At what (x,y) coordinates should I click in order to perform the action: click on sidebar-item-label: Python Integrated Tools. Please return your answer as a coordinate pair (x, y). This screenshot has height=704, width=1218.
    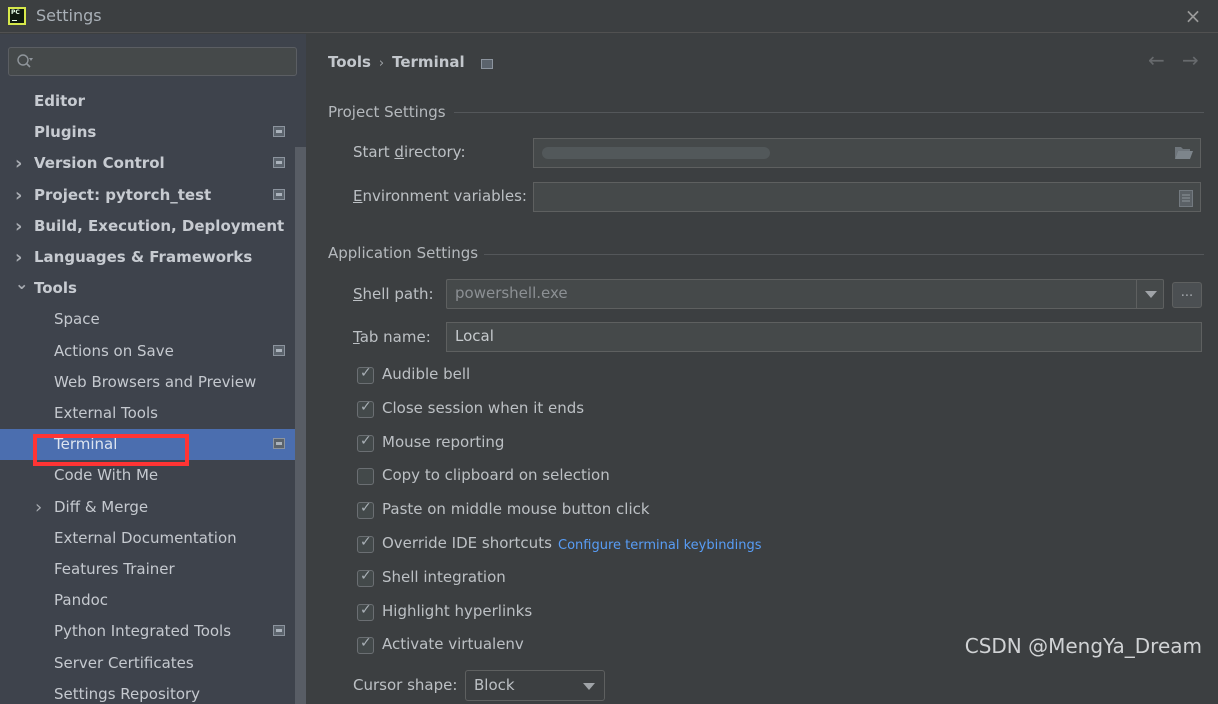
    Looking at the image, I should click on (143, 631).